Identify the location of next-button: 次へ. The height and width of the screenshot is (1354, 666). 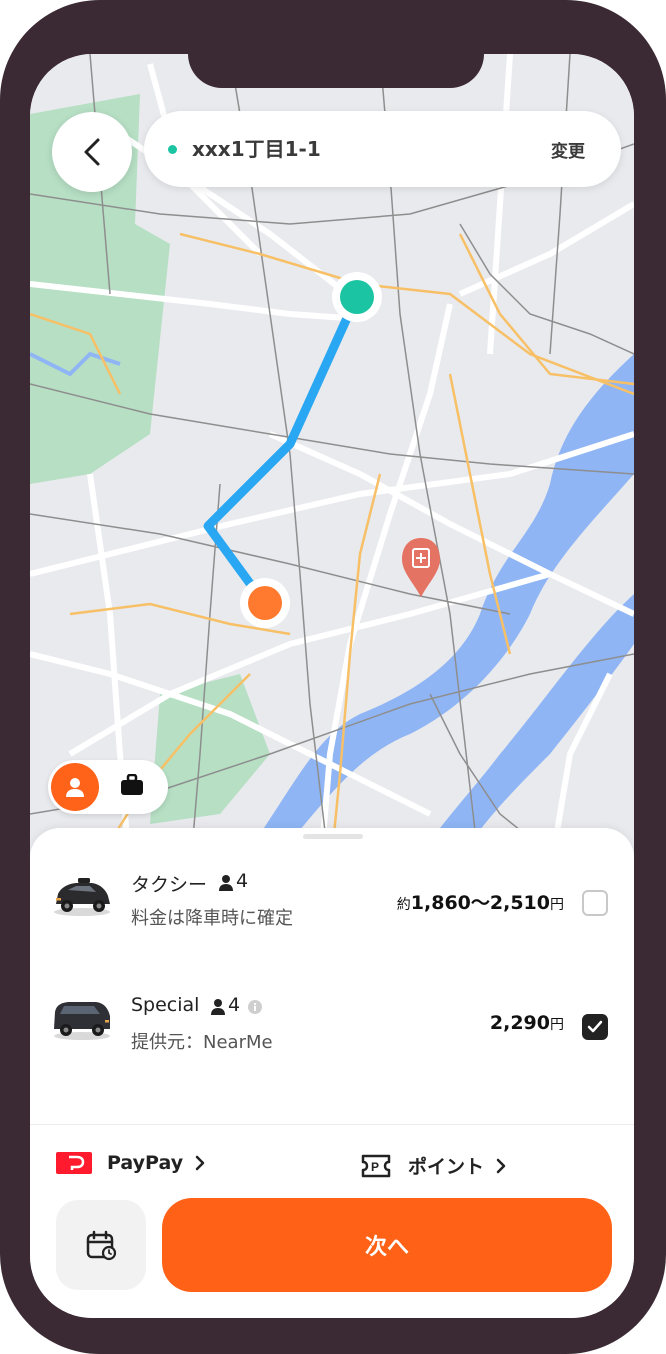
(387, 1245).